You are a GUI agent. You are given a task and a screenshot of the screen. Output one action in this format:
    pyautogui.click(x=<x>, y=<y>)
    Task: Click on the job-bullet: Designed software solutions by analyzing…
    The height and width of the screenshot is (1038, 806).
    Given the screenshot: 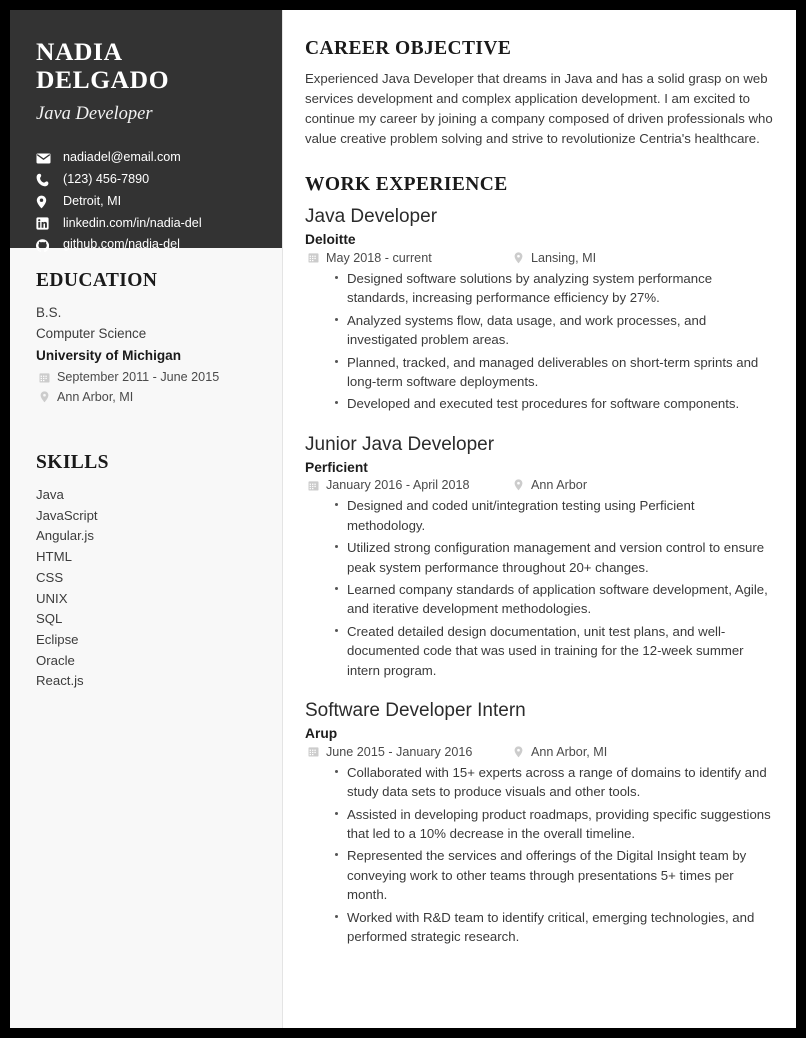 What is the action you would take?
    pyautogui.click(x=554, y=288)
    